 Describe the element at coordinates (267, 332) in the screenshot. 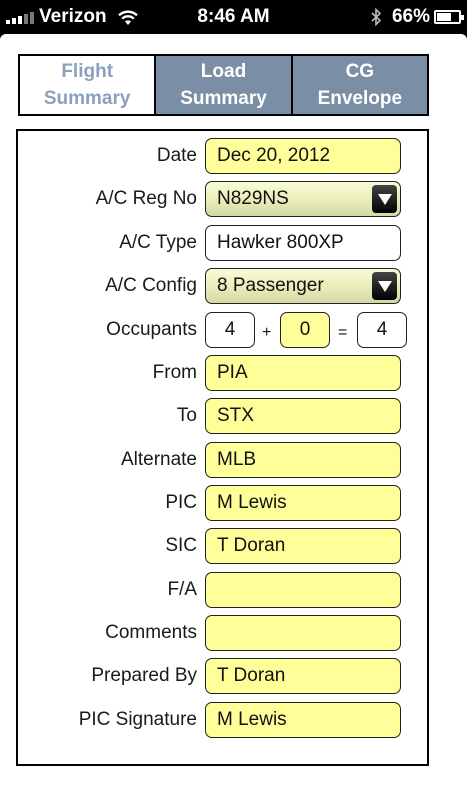

I see `plus-sign: +` at that location.